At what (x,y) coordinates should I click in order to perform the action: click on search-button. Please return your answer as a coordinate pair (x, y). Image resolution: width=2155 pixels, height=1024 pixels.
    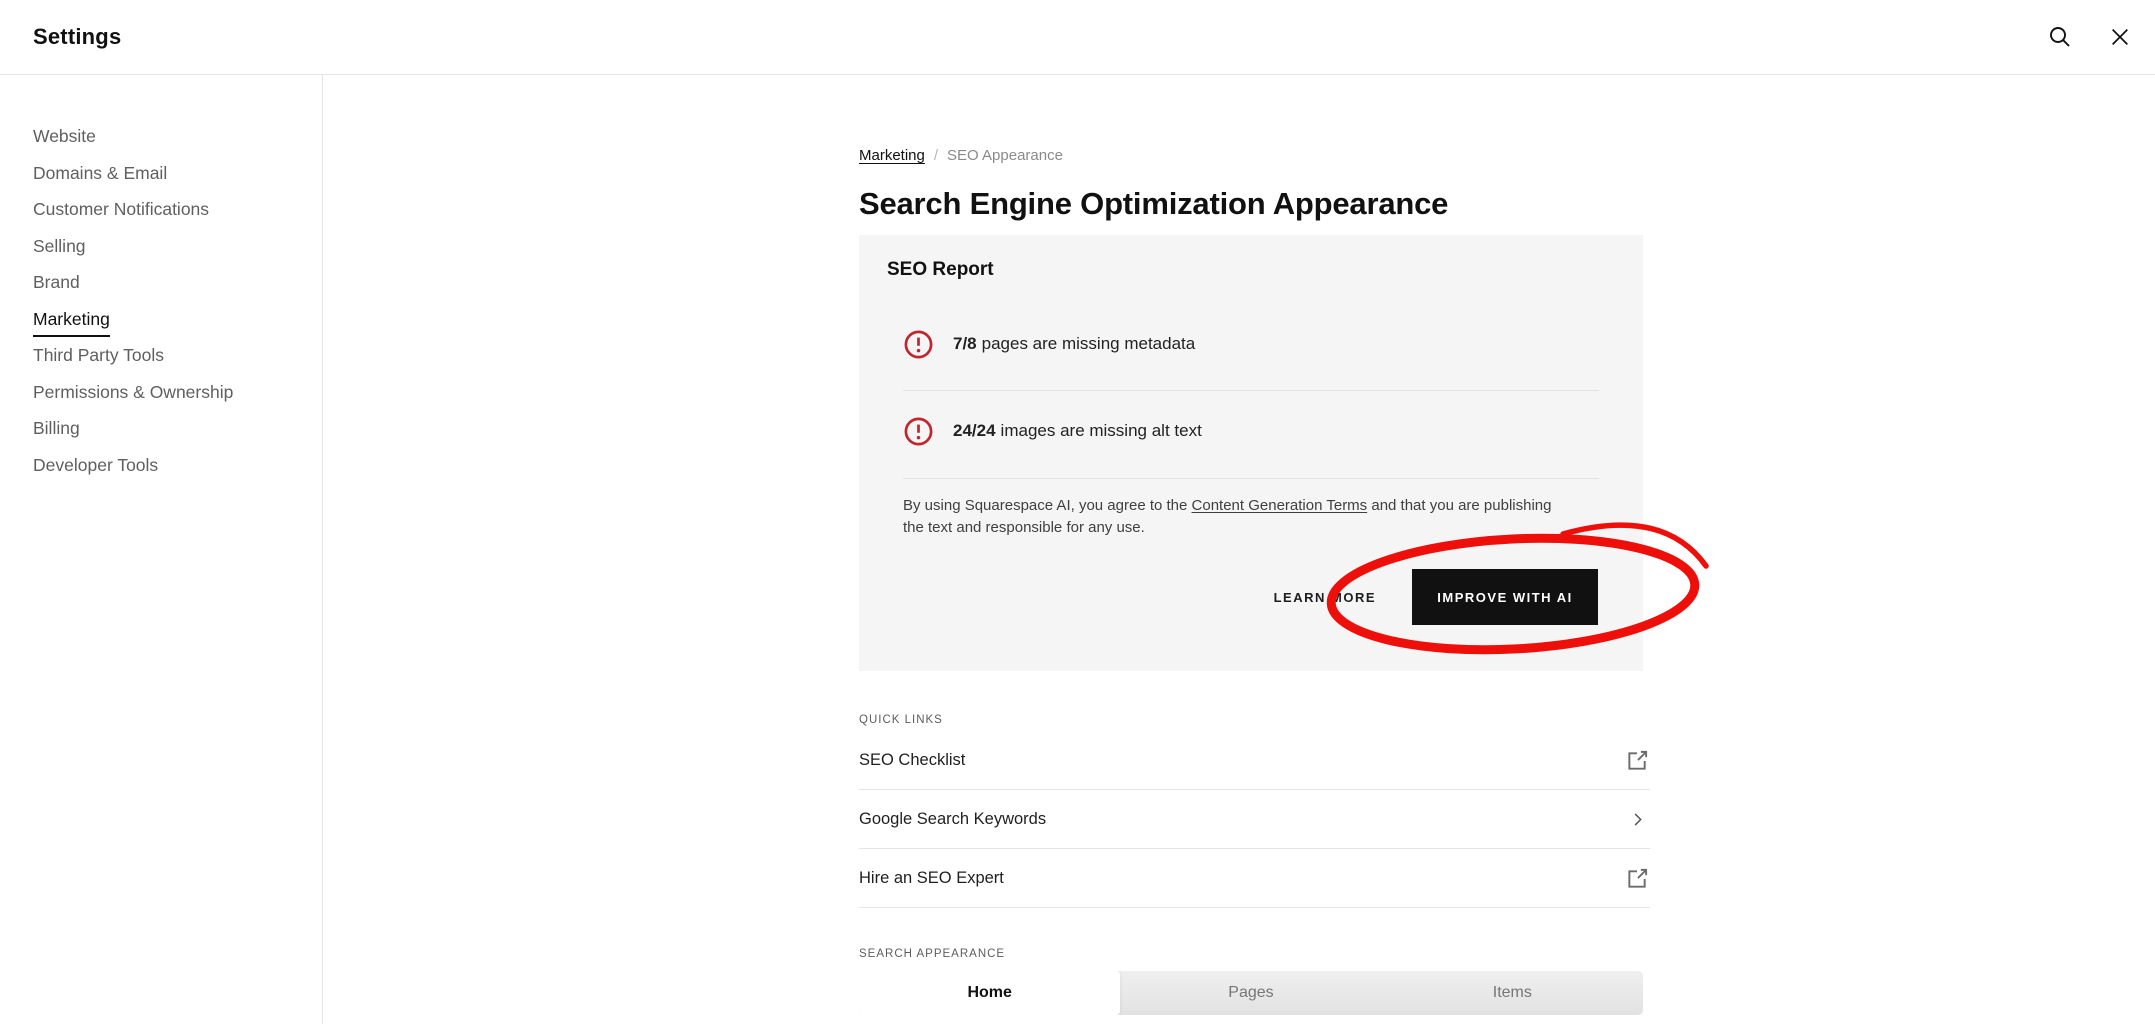
    Looking at the image, I should click on (2060, 37).